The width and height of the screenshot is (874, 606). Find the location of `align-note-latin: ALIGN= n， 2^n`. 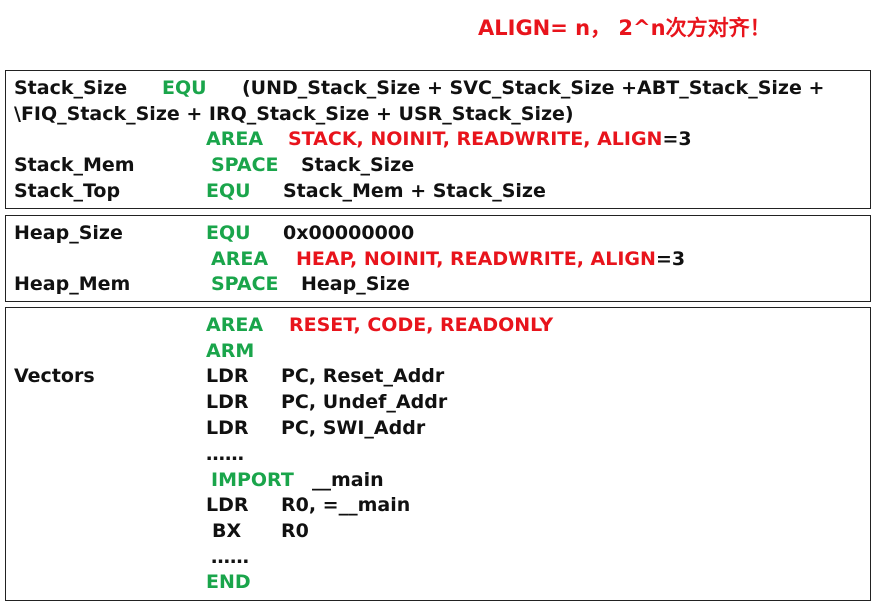

align-note-latin: ALIGN= n， 2^n is located at coordinates (572, 28).